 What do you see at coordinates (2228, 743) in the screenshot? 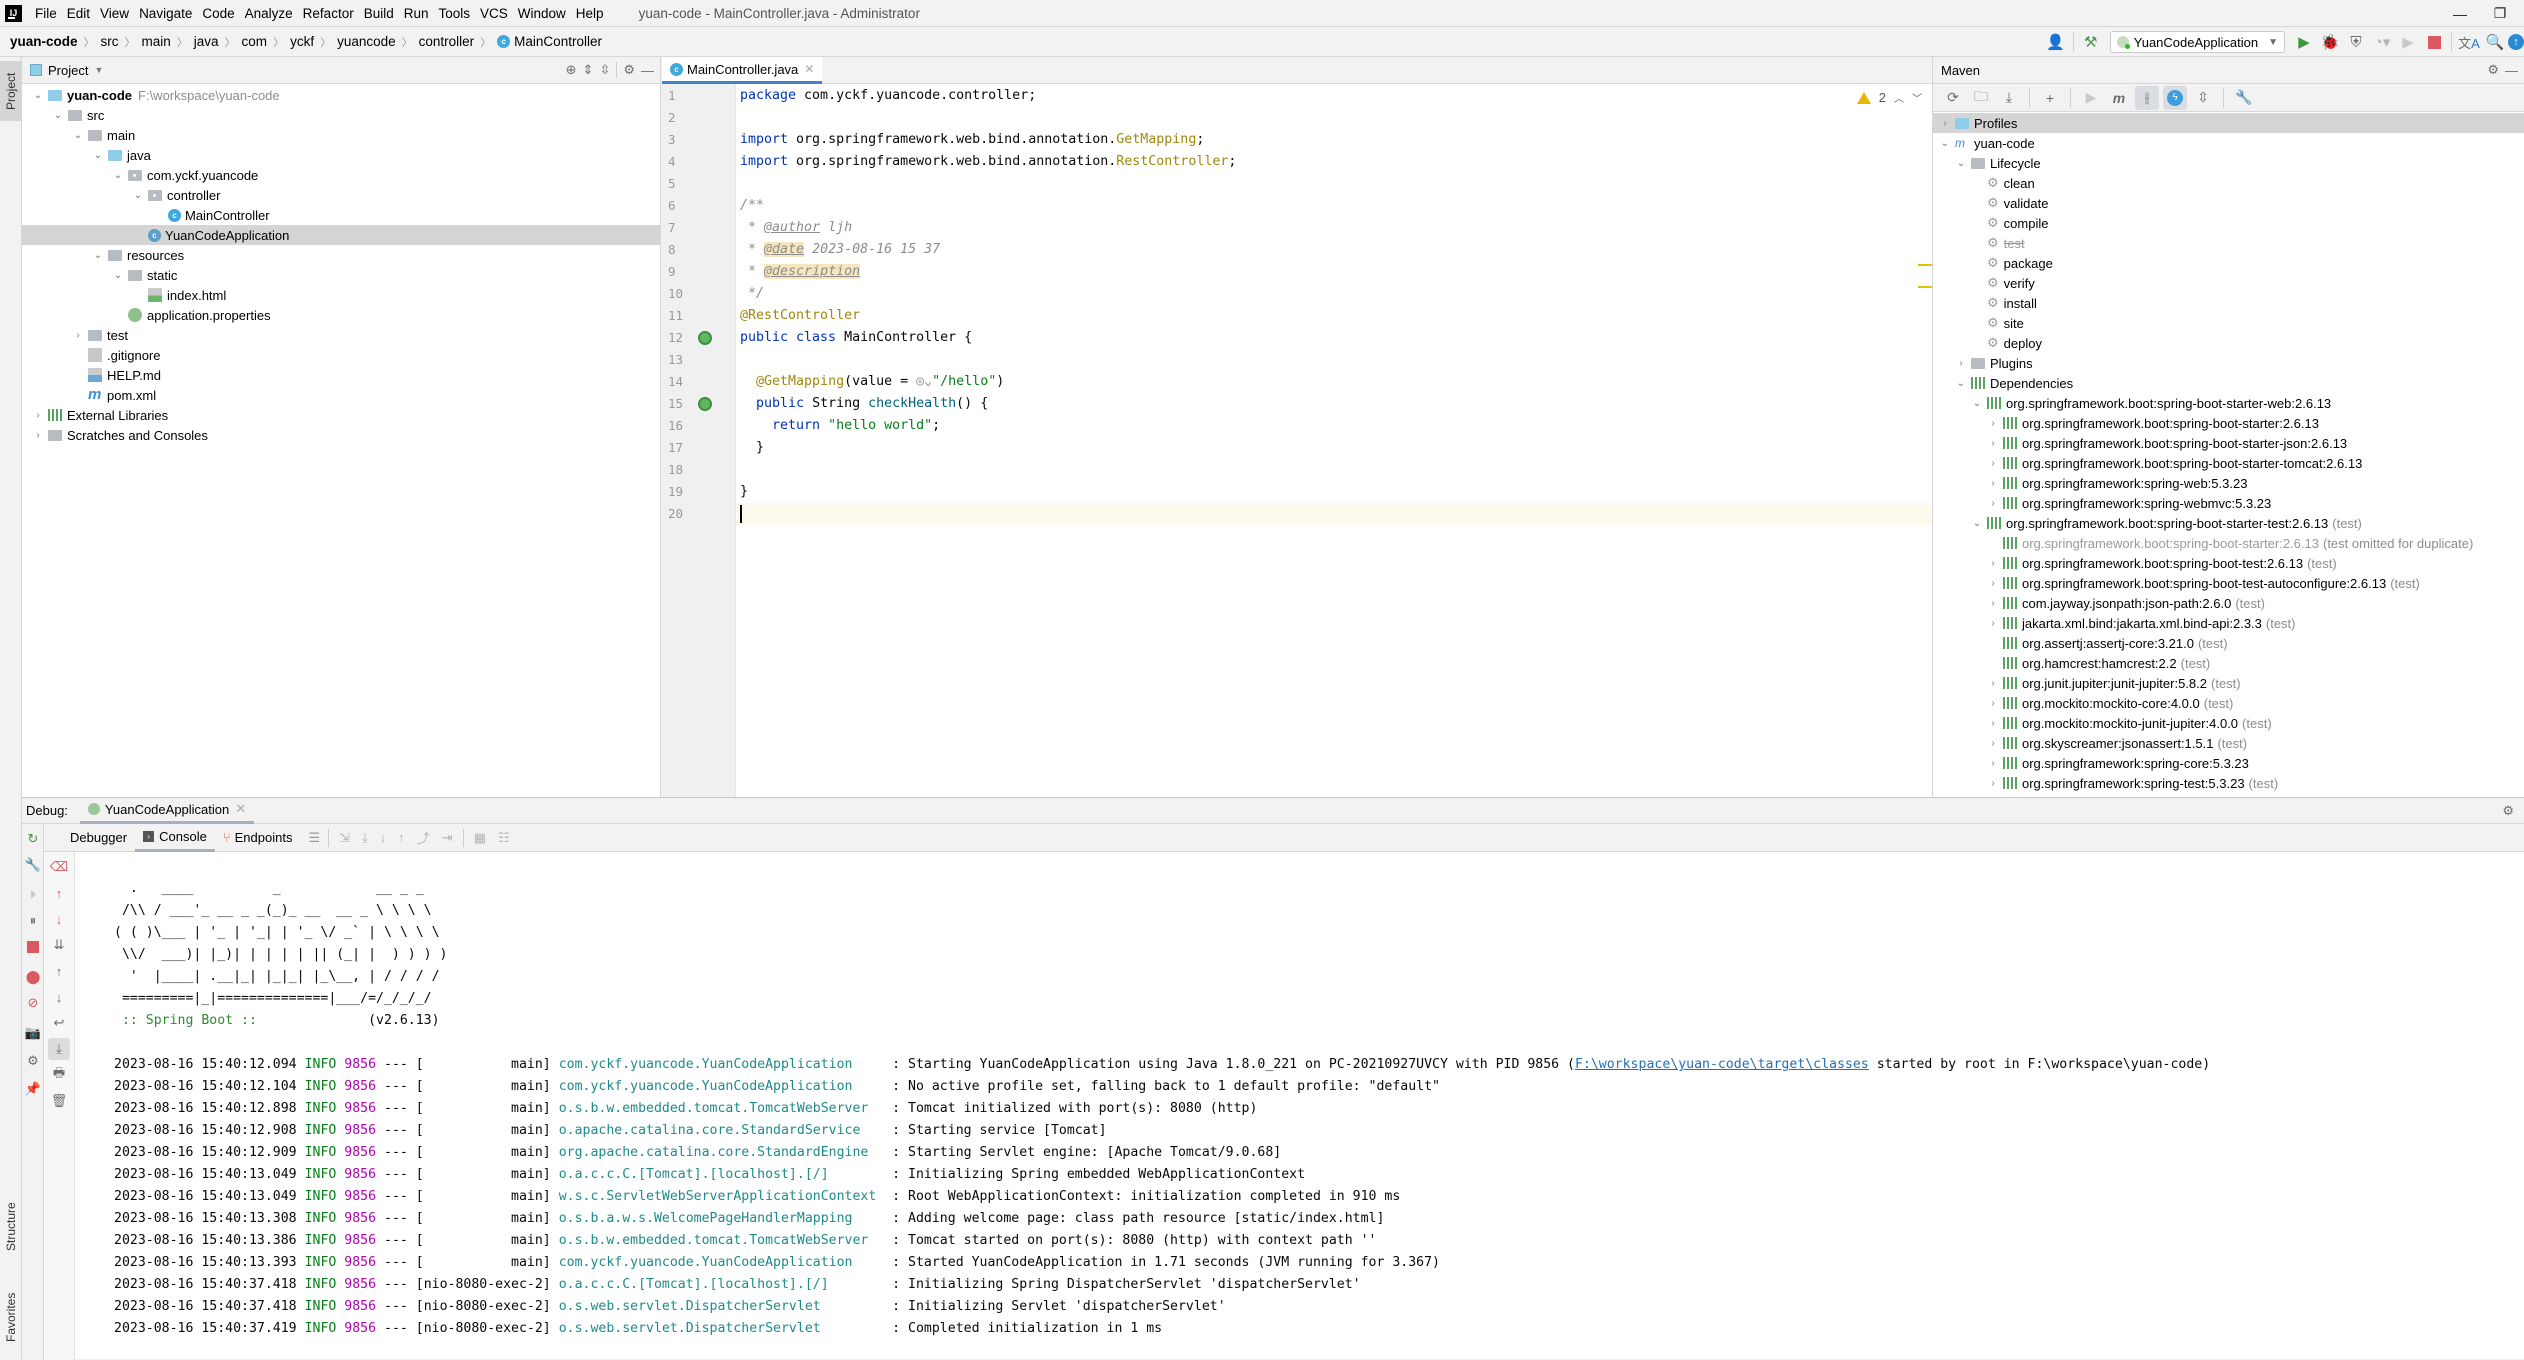
I see `maven-tree-item: › org.skyscreamer:jsonassert:1.5.1 (test)` at bounding box center [2228, 743].